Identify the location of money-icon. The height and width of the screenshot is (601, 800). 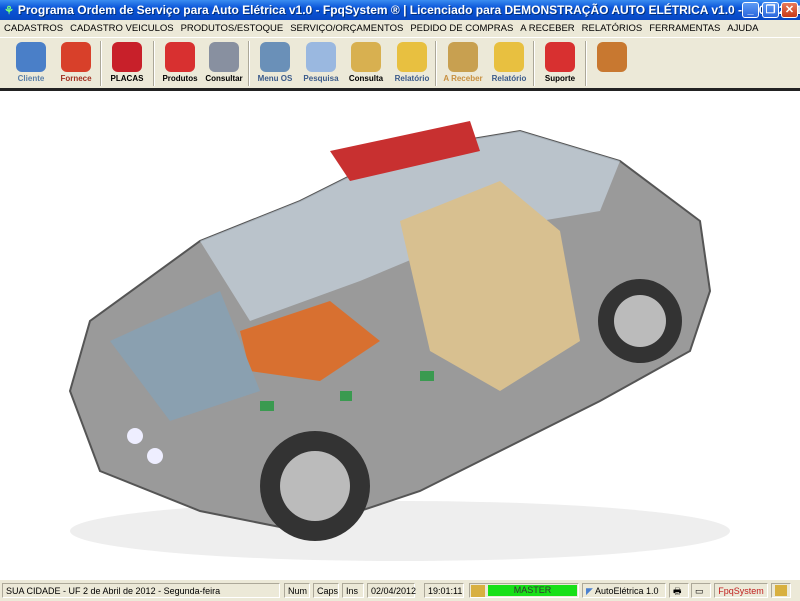
(463, 57).